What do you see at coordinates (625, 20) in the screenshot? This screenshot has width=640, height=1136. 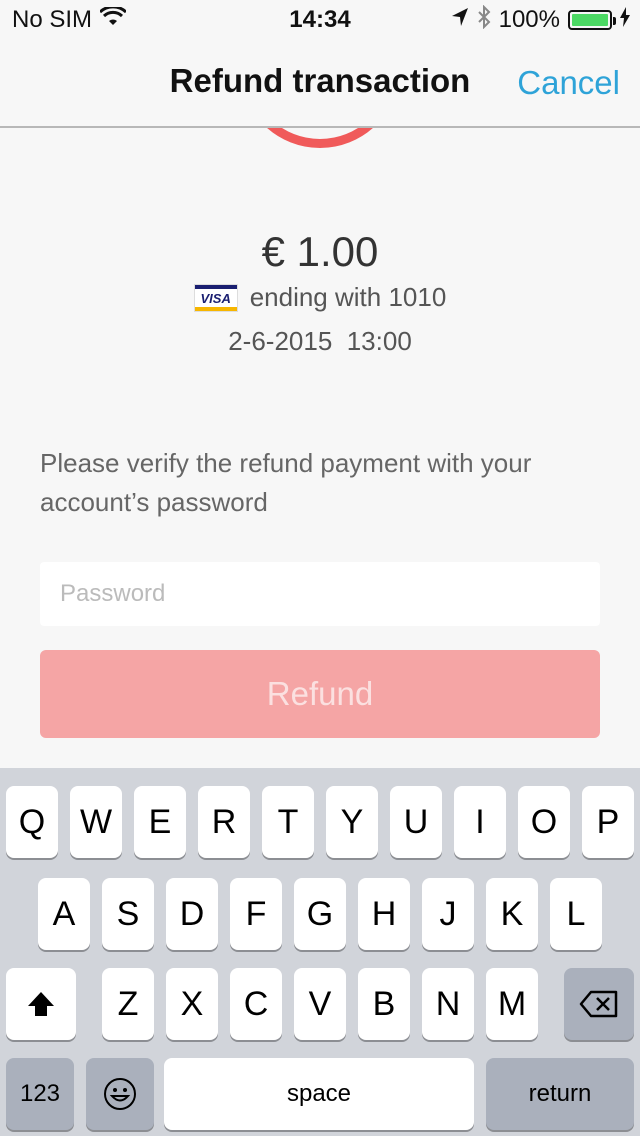 I see `charging-bolt-icon` at bounding box center [625, 20].